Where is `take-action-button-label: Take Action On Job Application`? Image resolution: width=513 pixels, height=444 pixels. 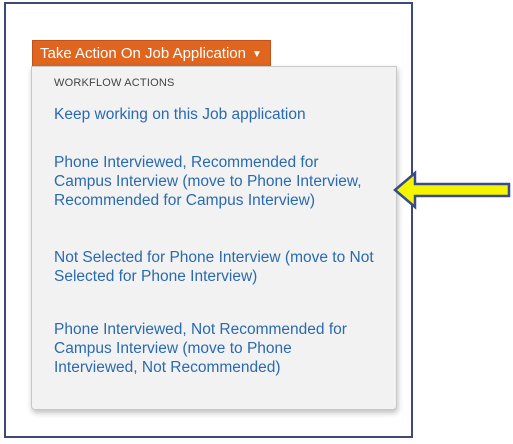 take-action-button-label: Take Action On Job Application is located at coordinates (143, 53).